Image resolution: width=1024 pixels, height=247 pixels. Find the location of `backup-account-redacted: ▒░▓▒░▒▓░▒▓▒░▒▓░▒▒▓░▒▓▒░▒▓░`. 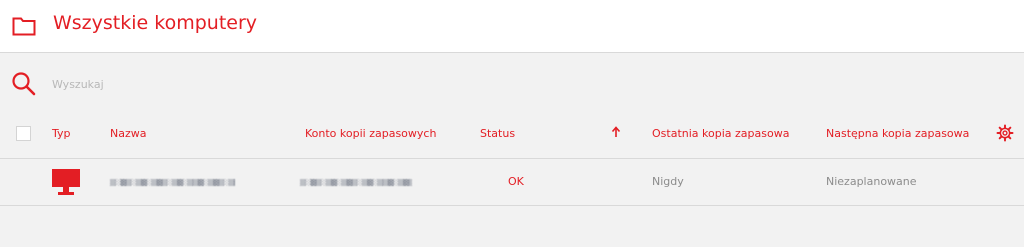

backup-account-redacted: ▒░▓▒░▒▓░▒▓▒░▒▓░▒▒▓░▒▓▒░▒▓░ is located at coordinates (356, 182).